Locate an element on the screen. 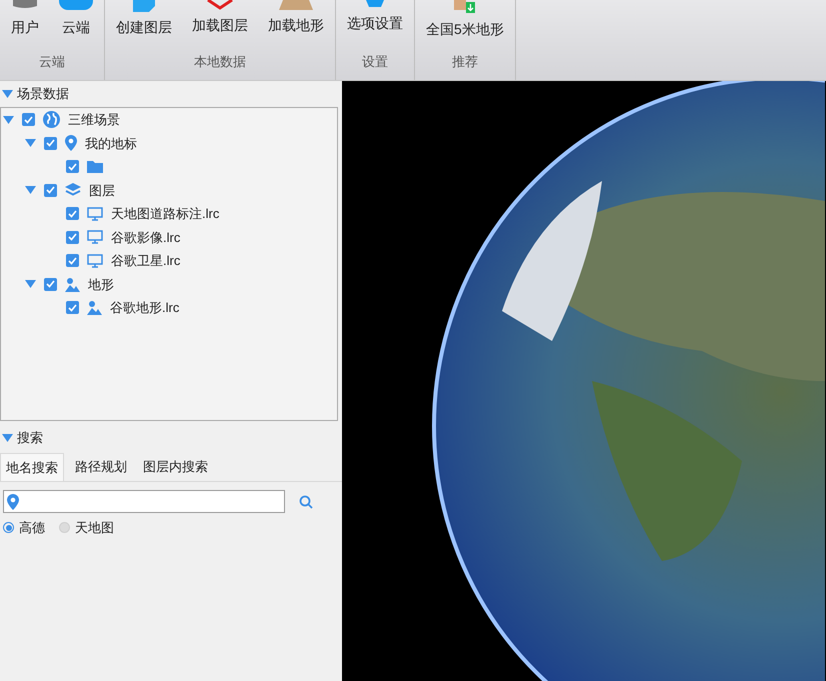 The height and width of the screenshot is (681, 826). ribbon-button: 全国5米地形 is located at coordinates (465, 22).